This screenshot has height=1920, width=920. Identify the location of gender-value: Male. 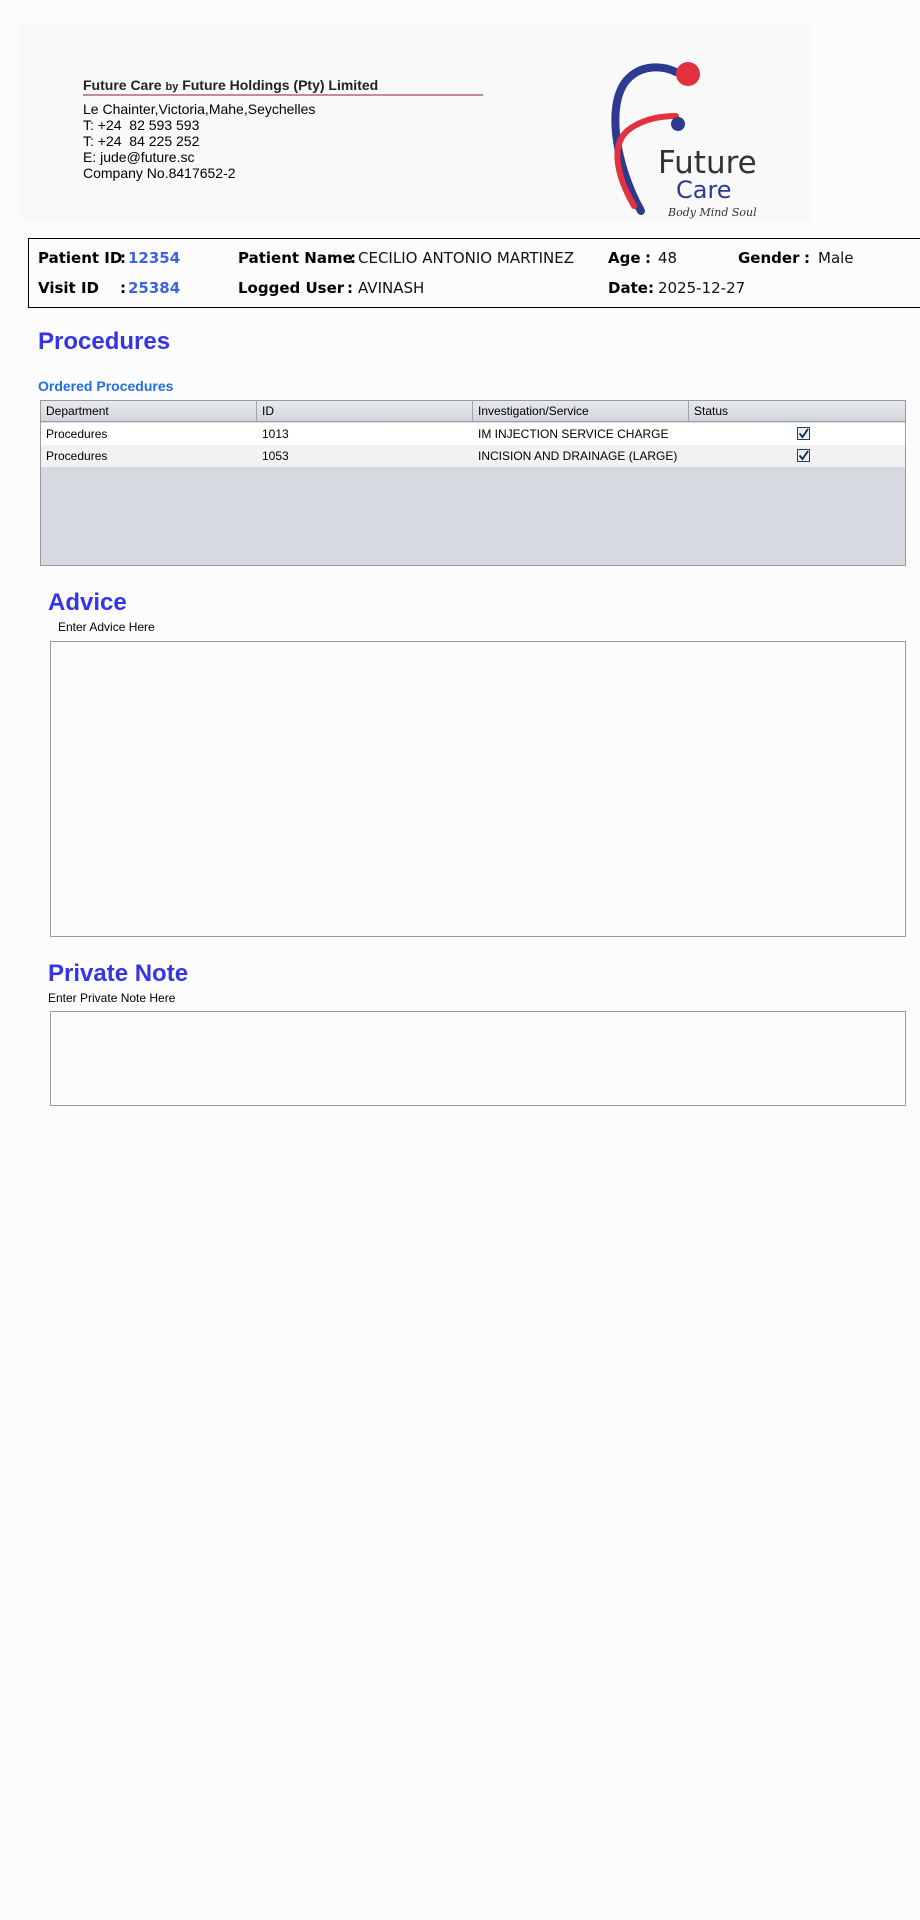
(836, 258).